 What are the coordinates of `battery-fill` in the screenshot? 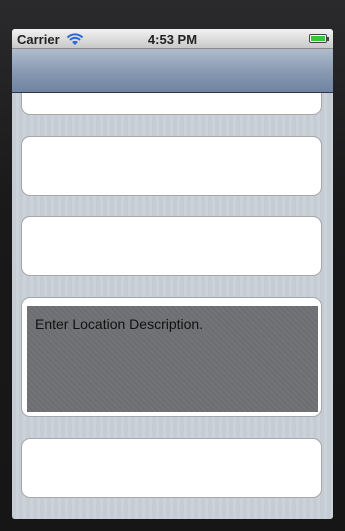 It's located at (318, 38).